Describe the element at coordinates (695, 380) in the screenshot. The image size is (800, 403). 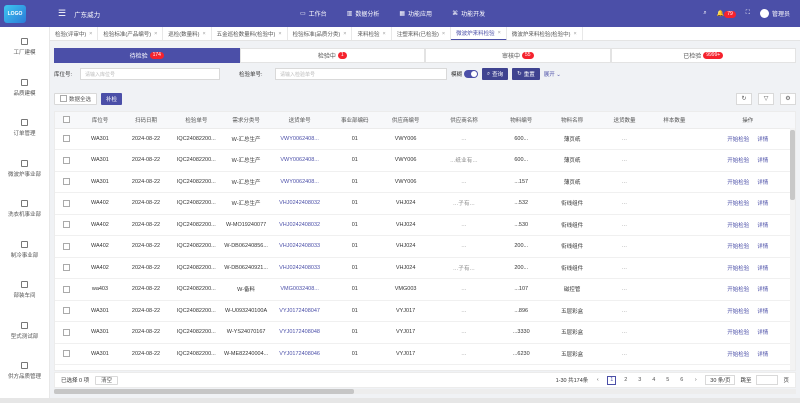
I see `next-page-icon: ›` at that location.